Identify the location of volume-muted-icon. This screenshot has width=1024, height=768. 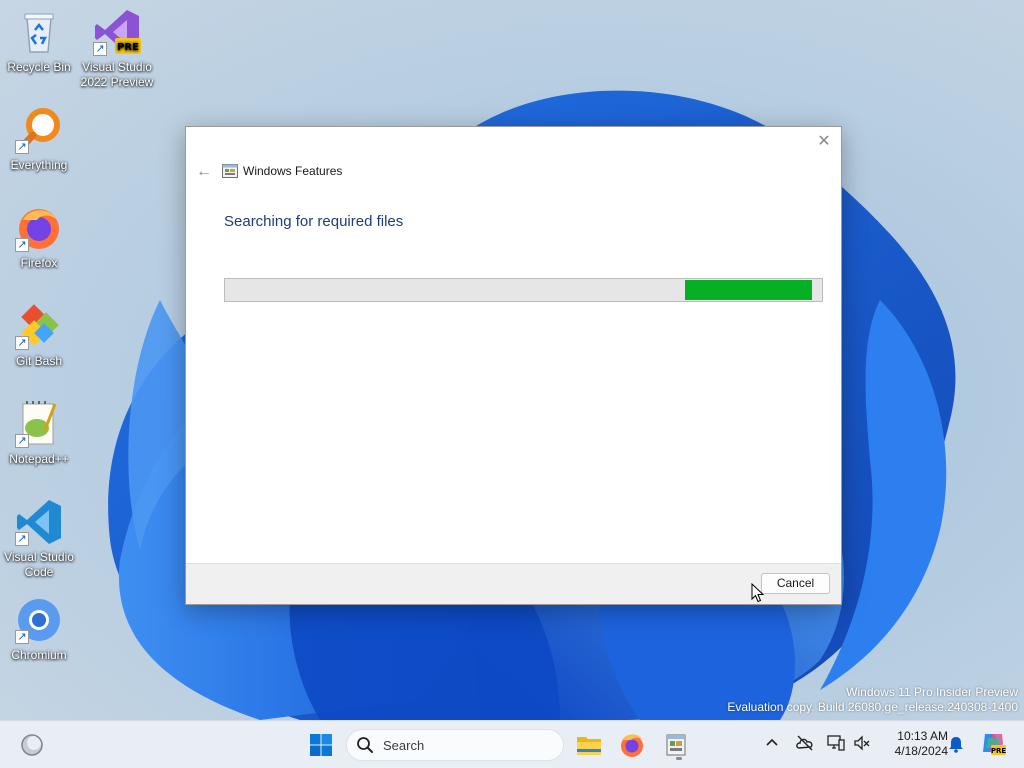
(862, 743).